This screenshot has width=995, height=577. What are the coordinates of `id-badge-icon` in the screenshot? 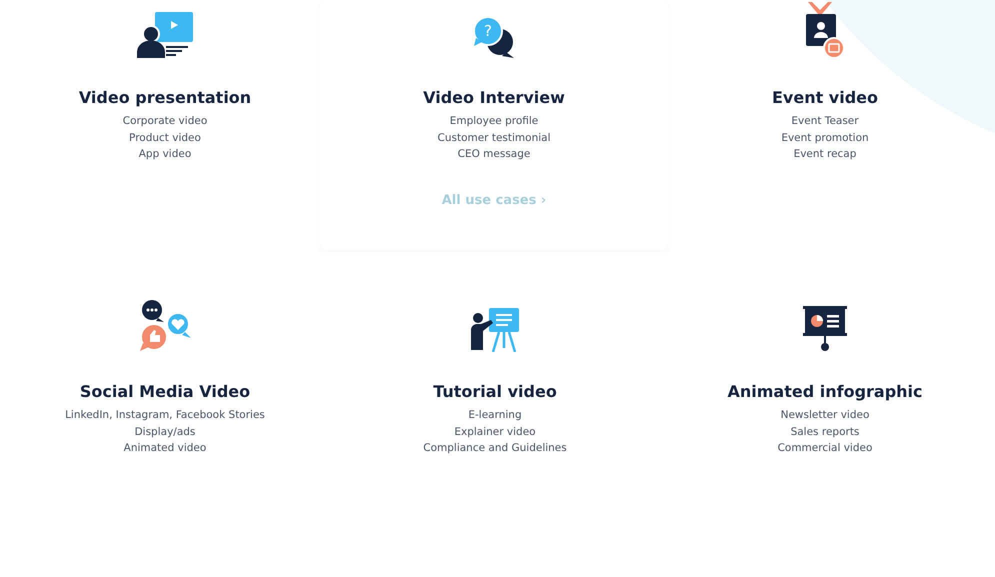 It's located at (825, 30).